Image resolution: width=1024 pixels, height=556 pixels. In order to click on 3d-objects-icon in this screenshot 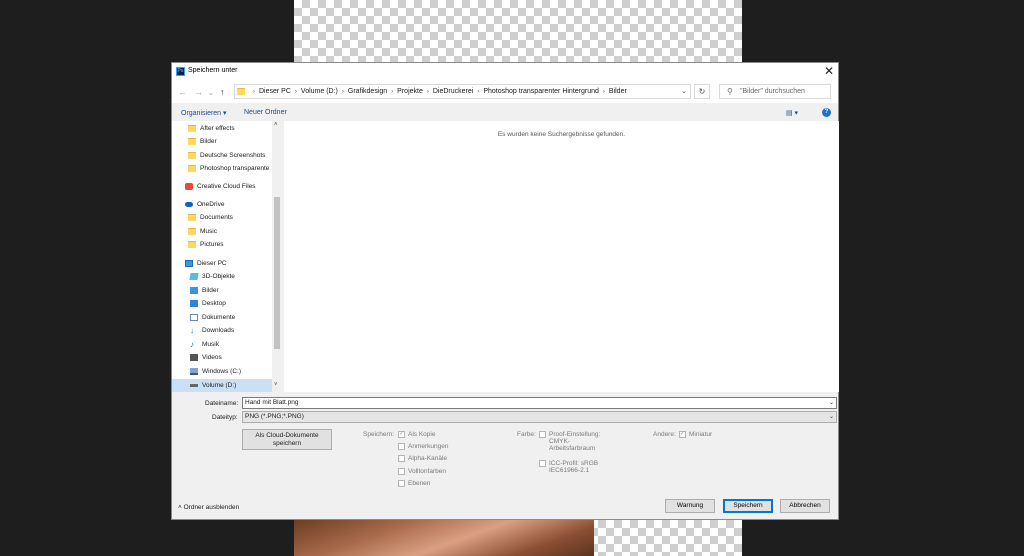, I will do `click(194, 276)`.